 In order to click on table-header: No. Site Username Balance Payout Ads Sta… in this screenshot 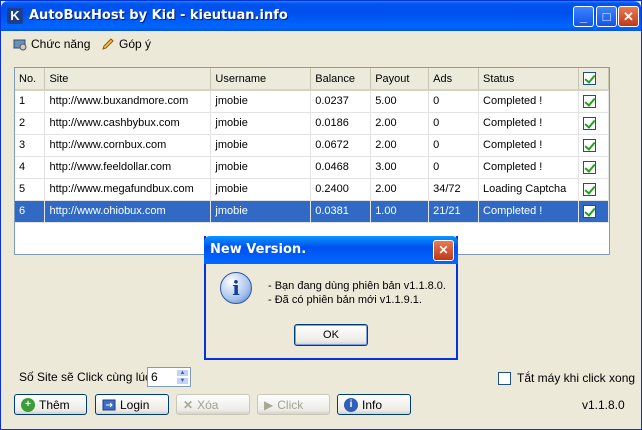, I will do `click(312, 79)`.